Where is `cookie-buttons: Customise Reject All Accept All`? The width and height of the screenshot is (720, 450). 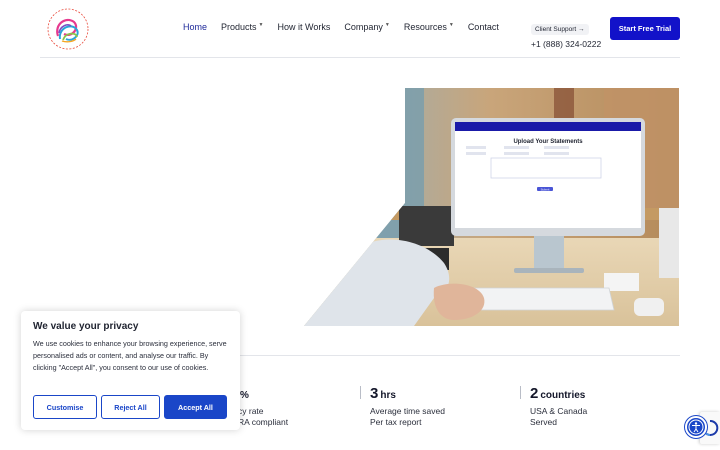 cookie-buttons: Customise Reject All Accept All is located at coordinates (132, 407).